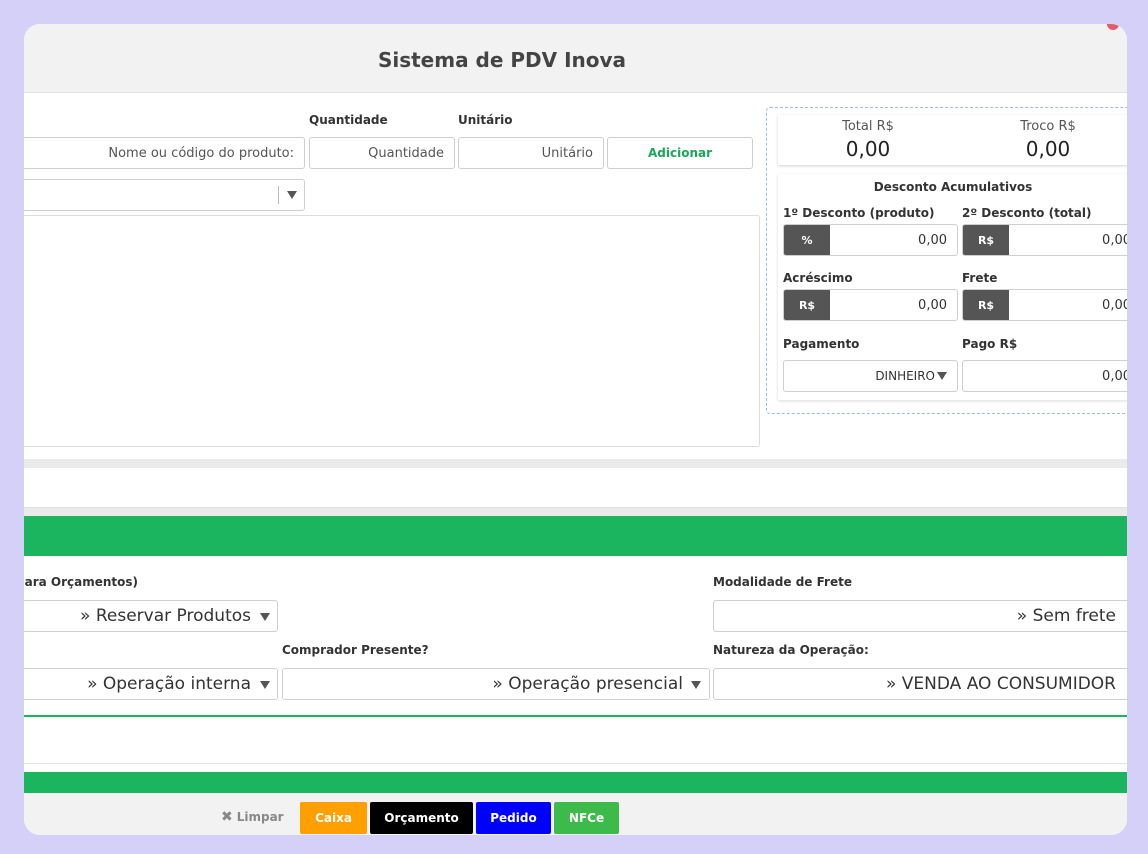 This screenshot has width=1148, height=854. What do you see at coordinates (932, 305) in the screenshot?
I see `acrescimo-value: 0,00` at bounding box center [932, 305].